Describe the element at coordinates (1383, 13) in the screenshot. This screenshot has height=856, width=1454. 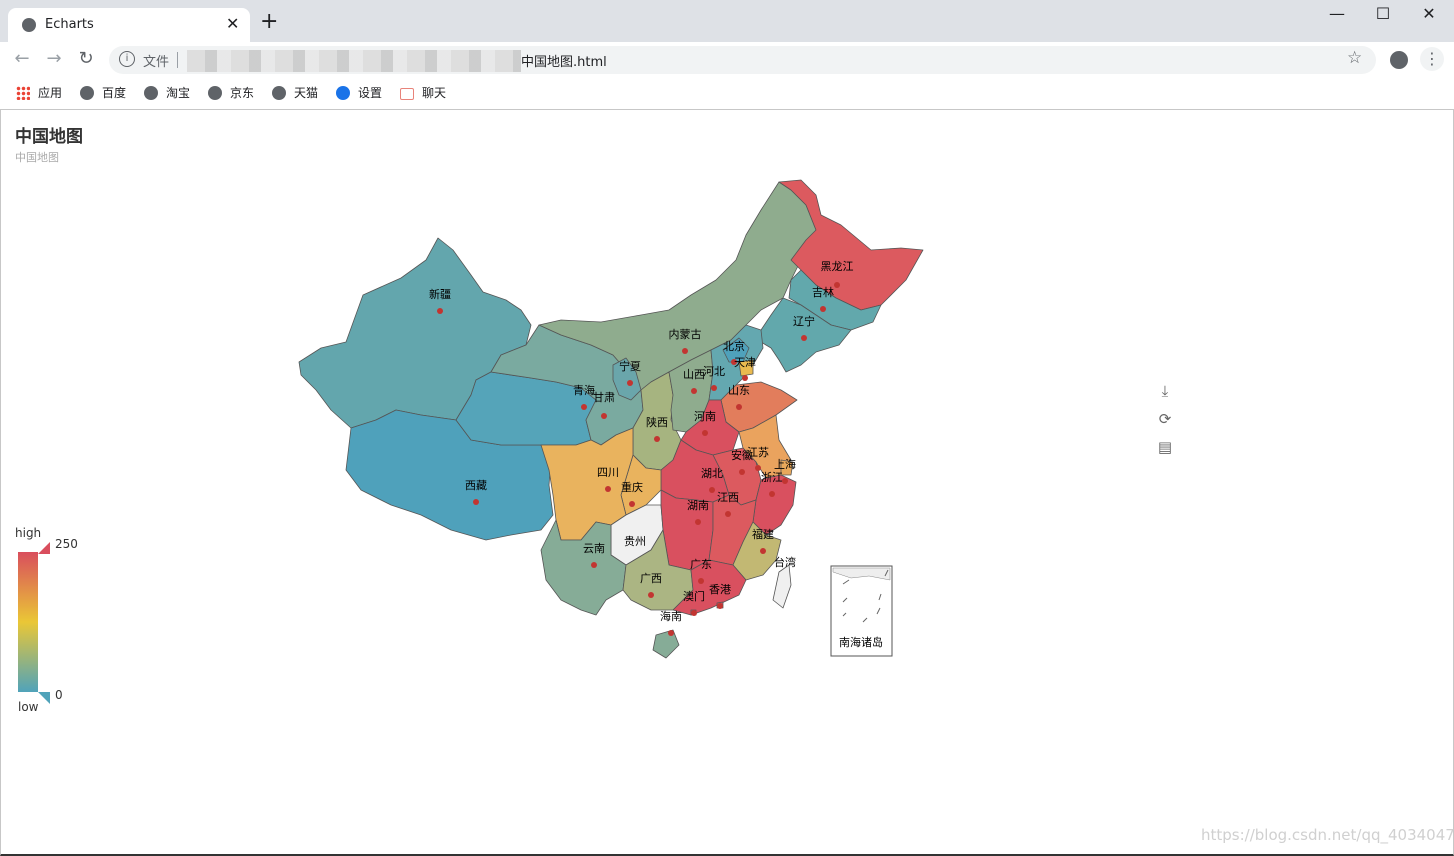
I see `maximize-button: ☐` at that location.